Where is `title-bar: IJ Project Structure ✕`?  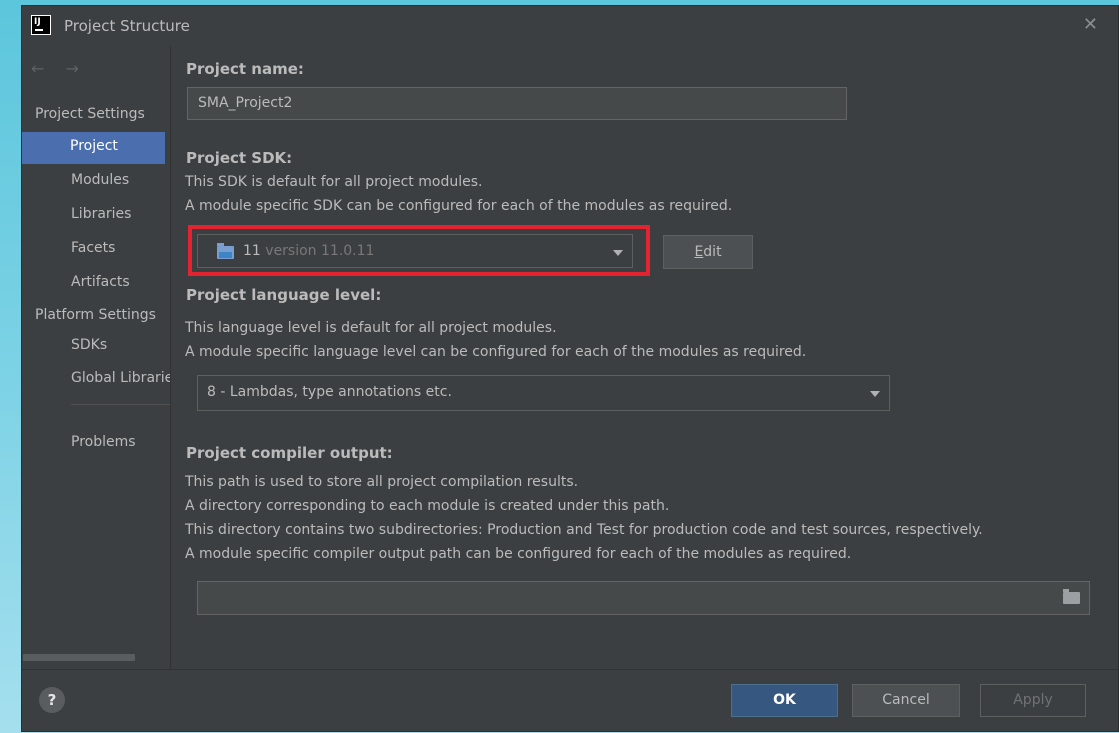 title-bar: IJ Project Structure ✕ is located at coordinates (570, 26).